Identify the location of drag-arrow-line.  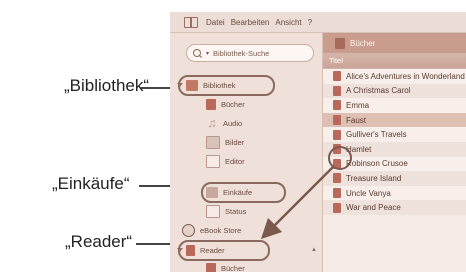
(300, 199).